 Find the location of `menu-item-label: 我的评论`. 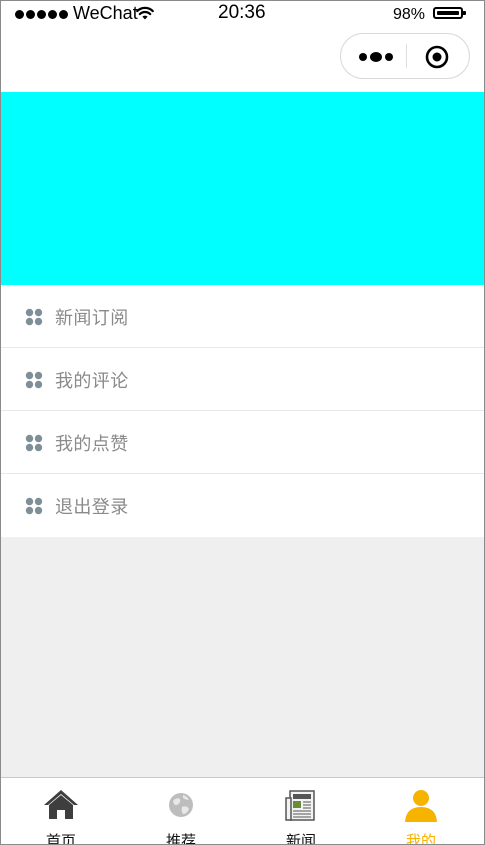

menu-item-label: 我的评论 is located at coordinates (92, 381).